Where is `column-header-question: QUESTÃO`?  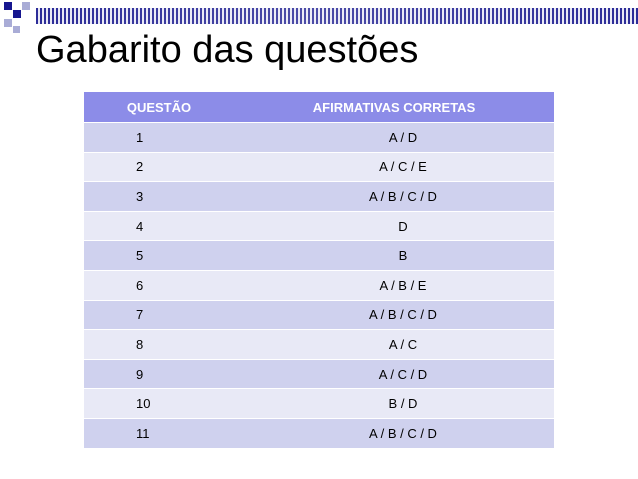
column-header-question: QUESTÃO is located at coordinates (159, 107).